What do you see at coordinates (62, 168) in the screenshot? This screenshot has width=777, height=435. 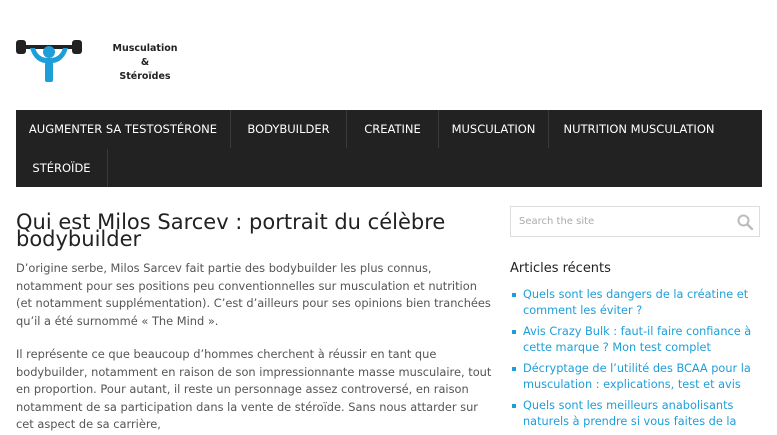 I see `nav-item-steroide: STÉROÏDE` at bounding box center [62, 168].